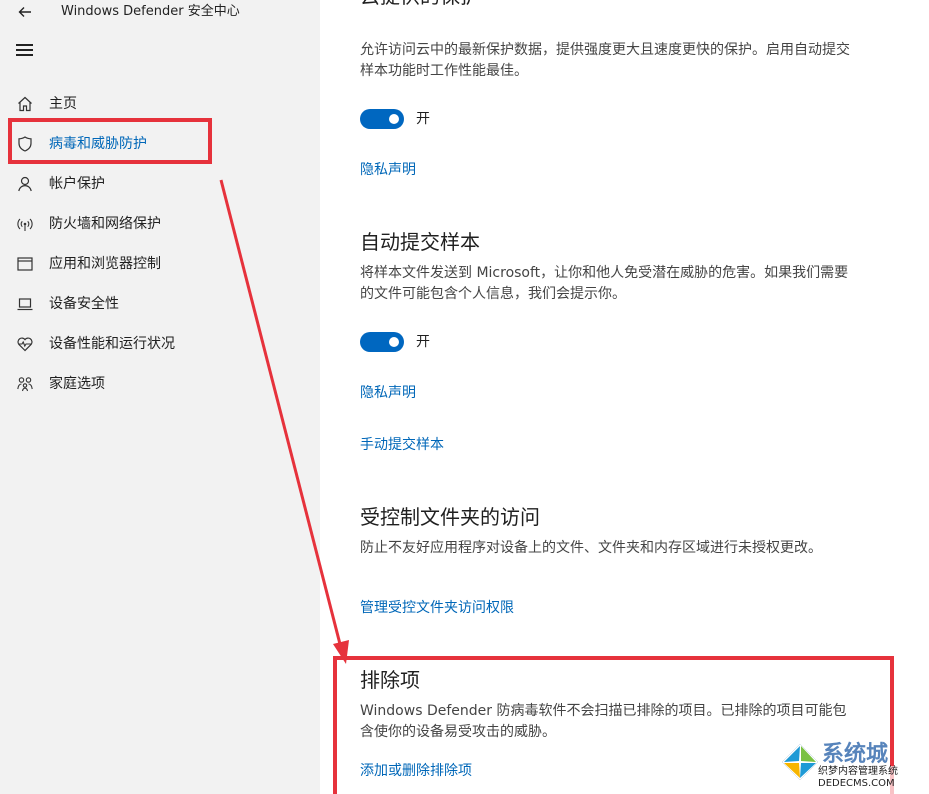  Describe the element at coordinates (160, 384) in the screenshot. I see `sidebar-item-family-options: 家庭选项` at that location.